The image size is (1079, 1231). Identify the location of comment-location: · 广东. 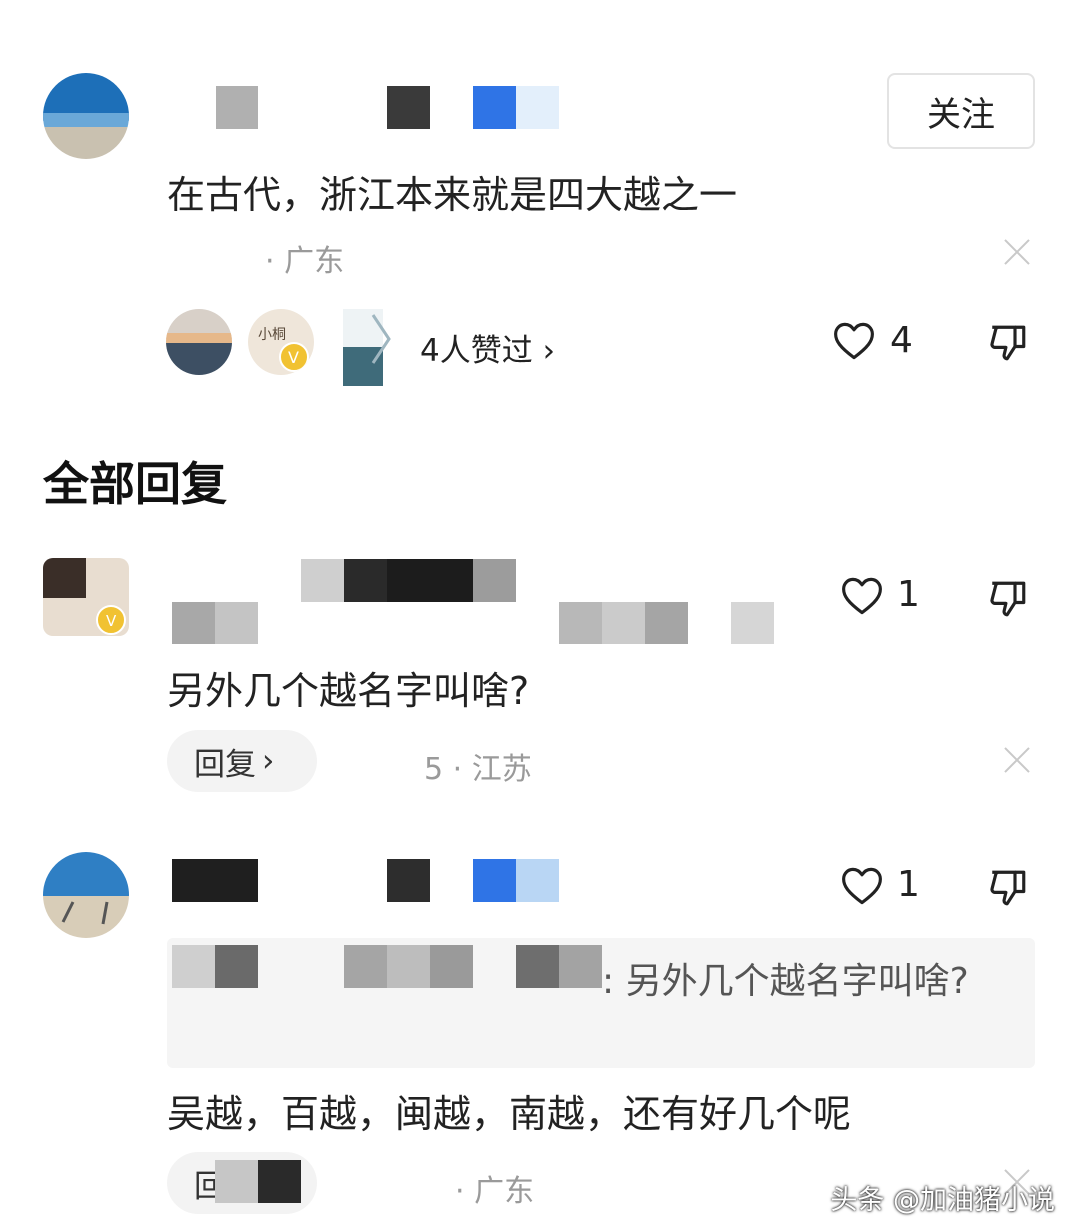
(305, 261).